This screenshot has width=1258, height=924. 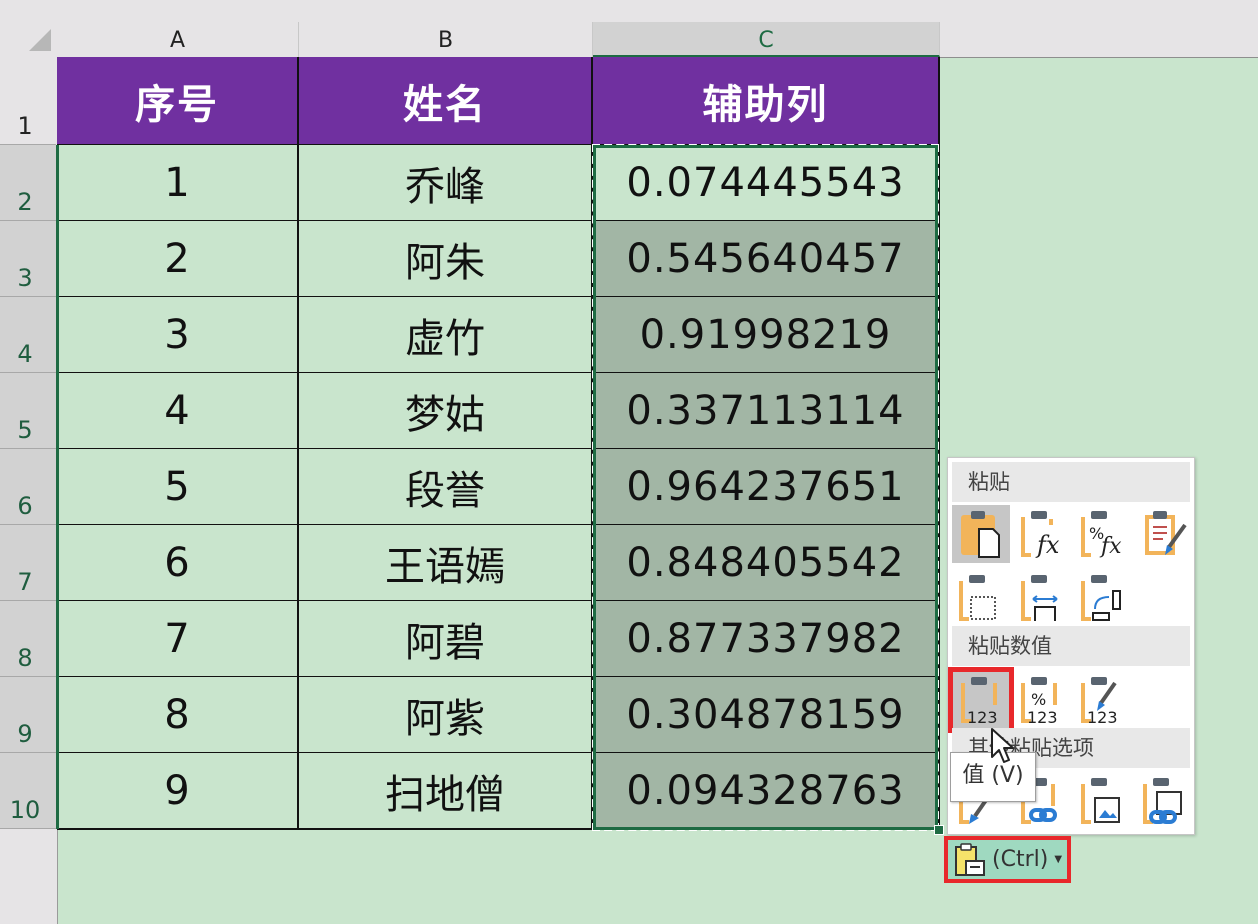 I want to click on cell-seq: 6, so click(x=178, y=563).